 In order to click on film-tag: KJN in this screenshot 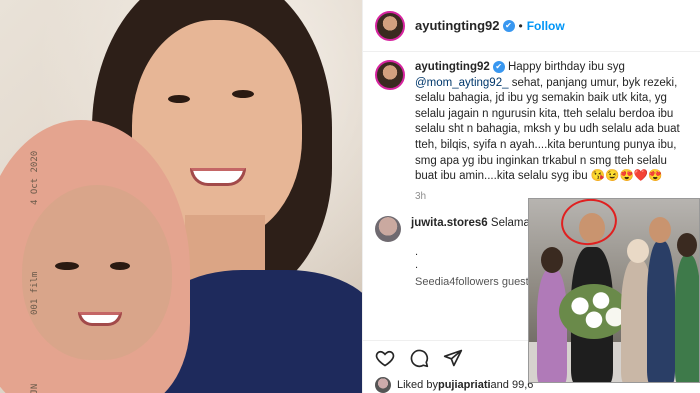, I will do `click(35, 388)`.